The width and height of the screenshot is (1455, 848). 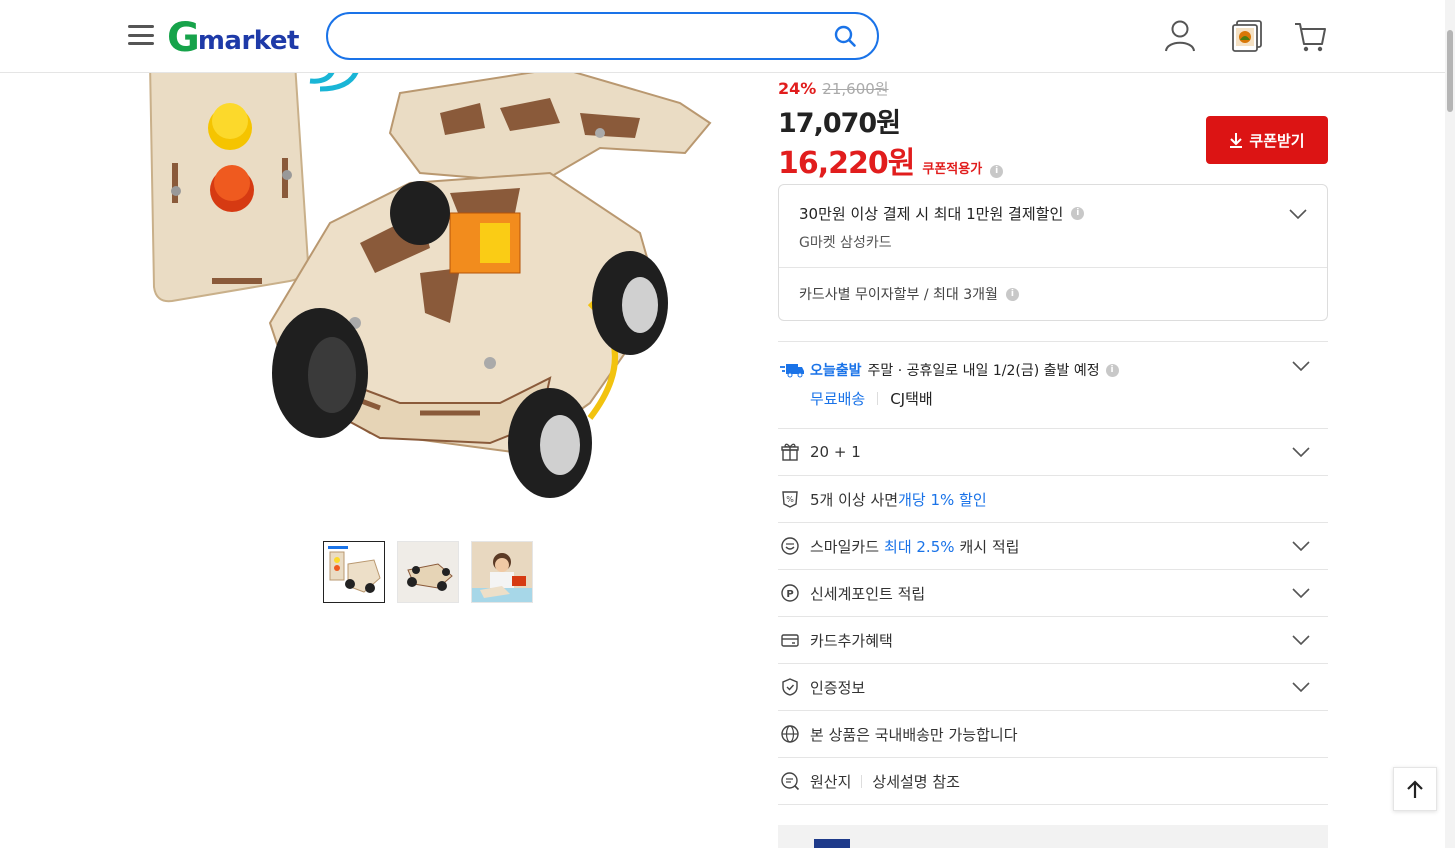 I want to click on discount-tag-icon: %, so click(x=790, y=499).